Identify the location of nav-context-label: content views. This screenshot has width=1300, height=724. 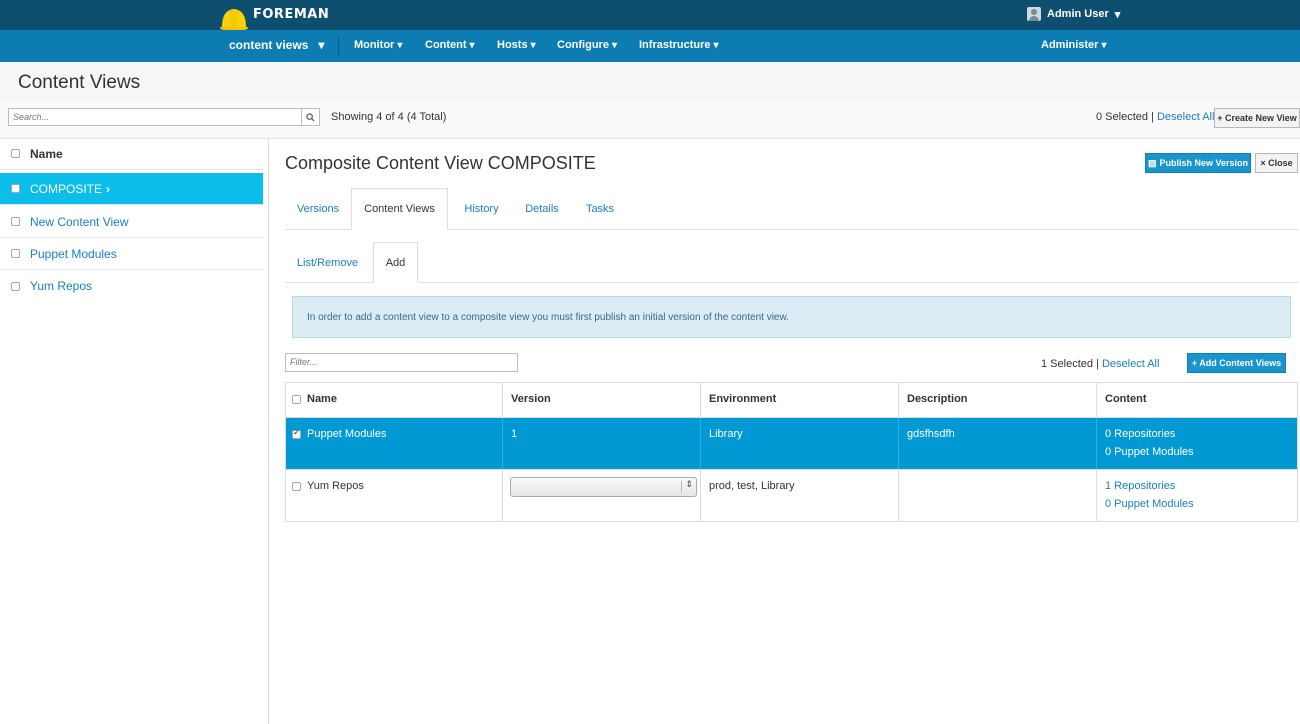
(269, 45).